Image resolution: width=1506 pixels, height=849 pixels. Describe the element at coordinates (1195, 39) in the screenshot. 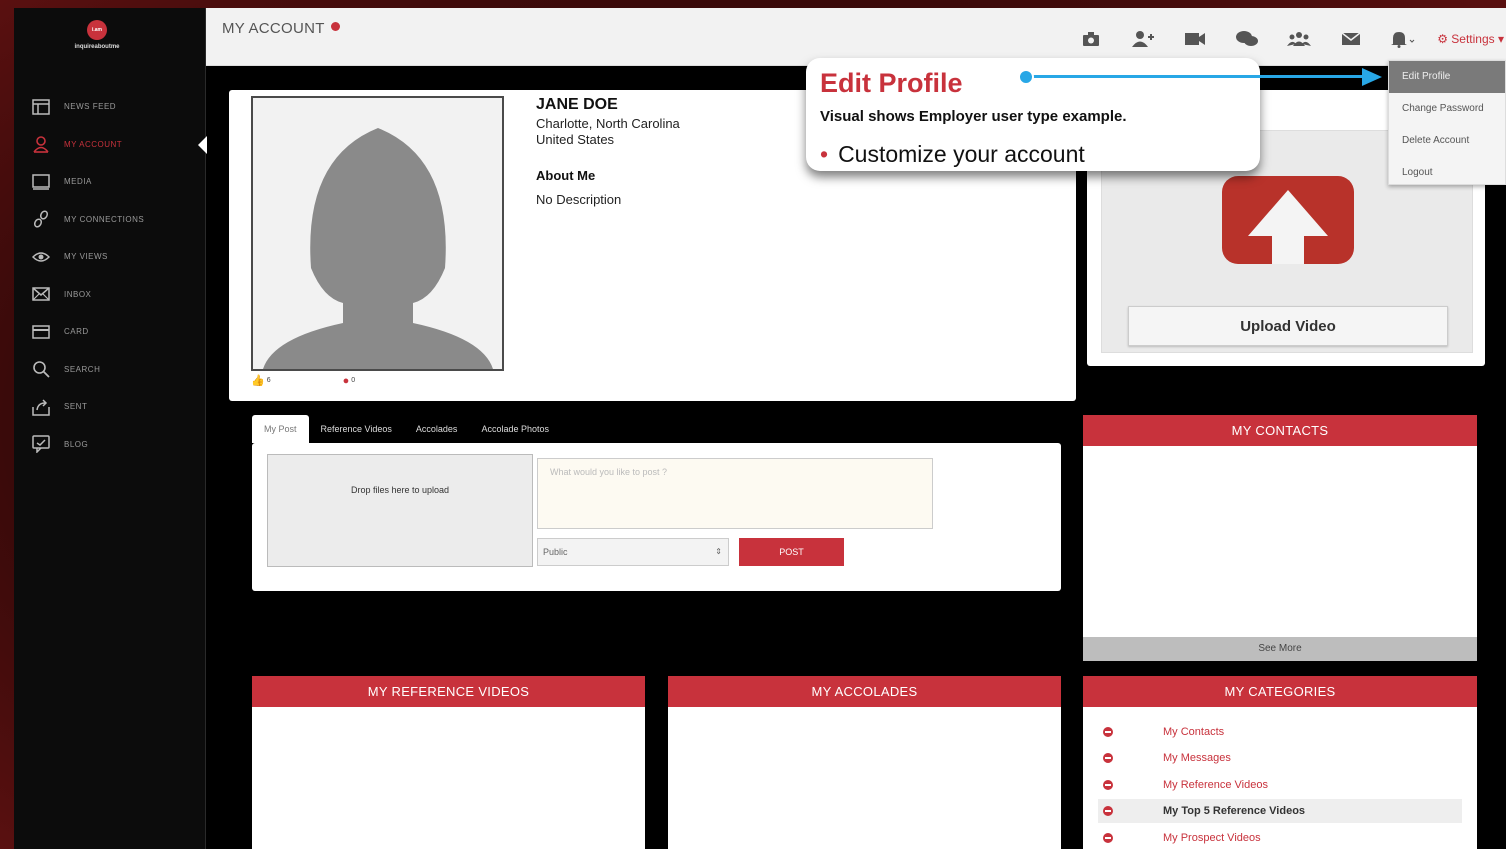

I see `video-icon` at that location.